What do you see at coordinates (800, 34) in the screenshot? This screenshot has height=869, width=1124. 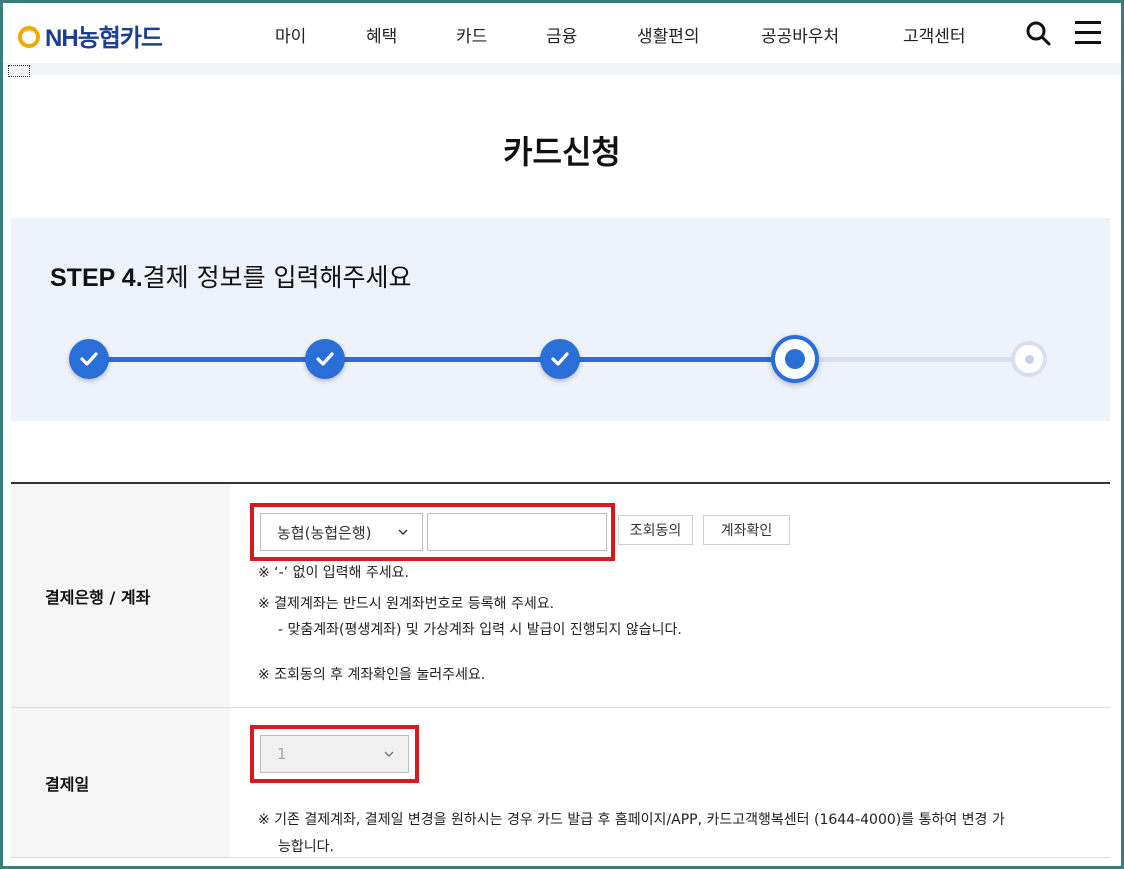 I see `nav-item-voucher: 공공바우처` at bounding box center [800, 34].